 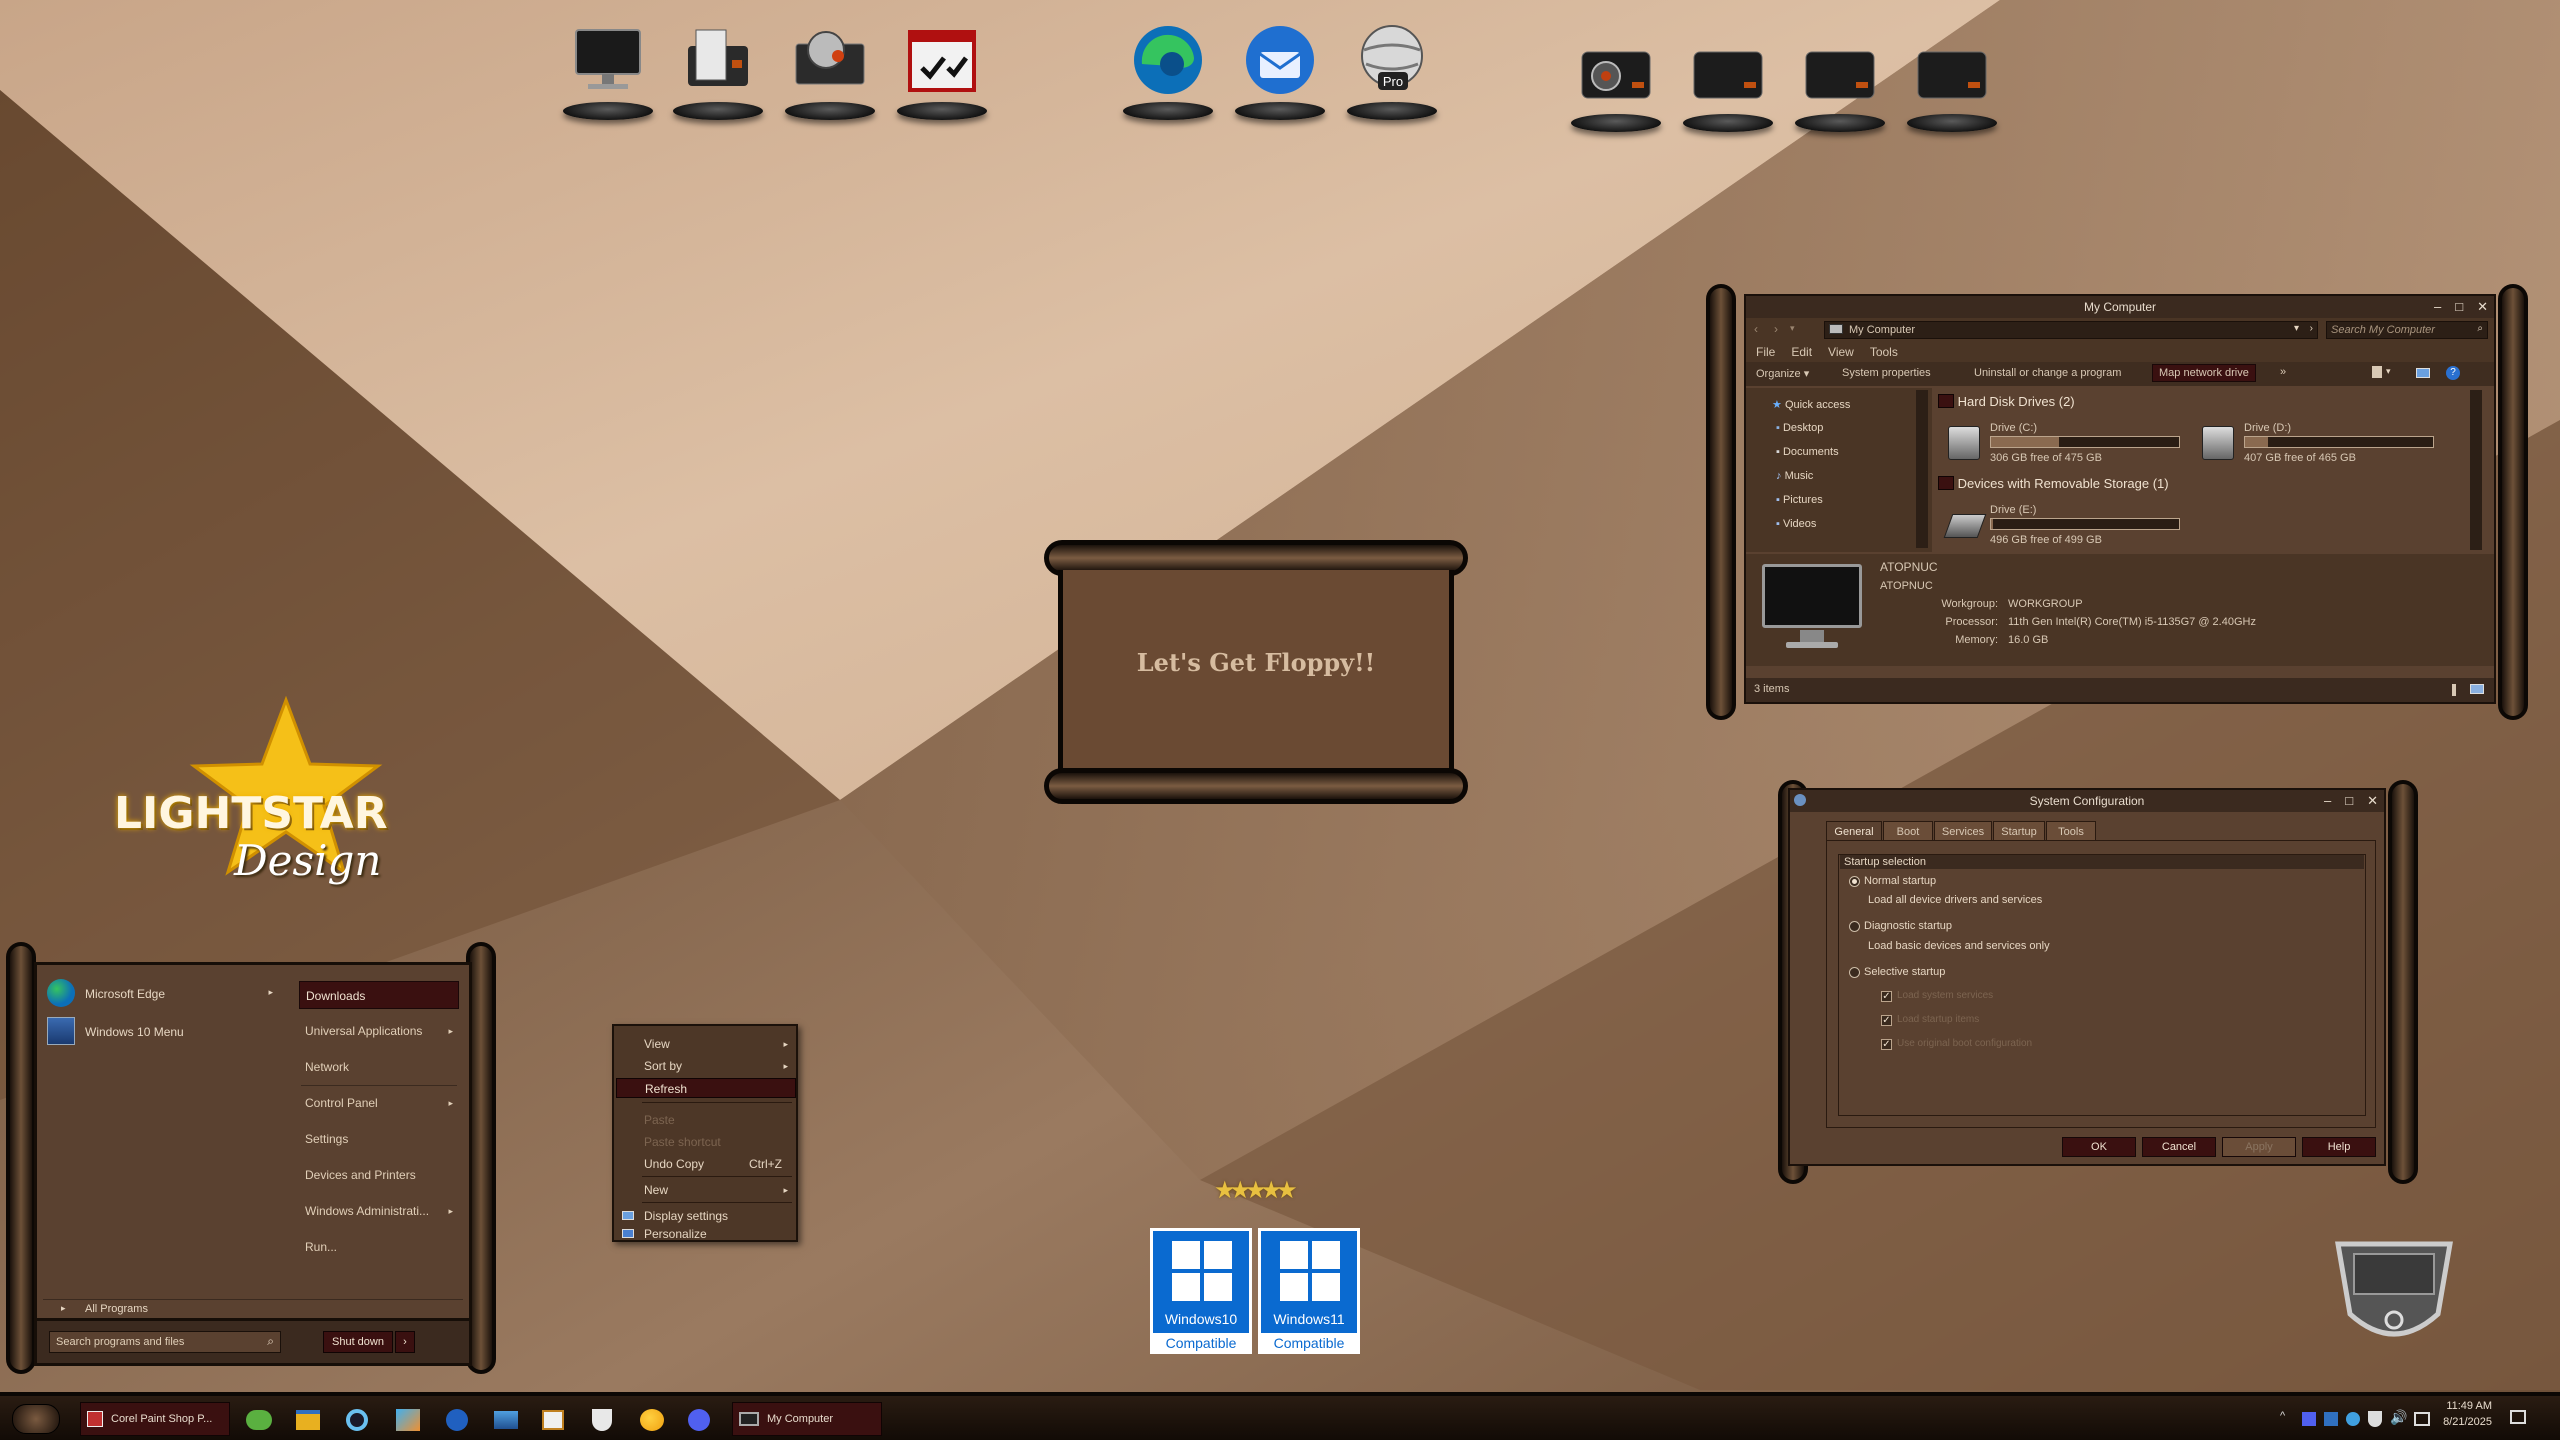 I want to click on group-hdd: Hard Disk Drives (2), so click(x=2006, y=401).